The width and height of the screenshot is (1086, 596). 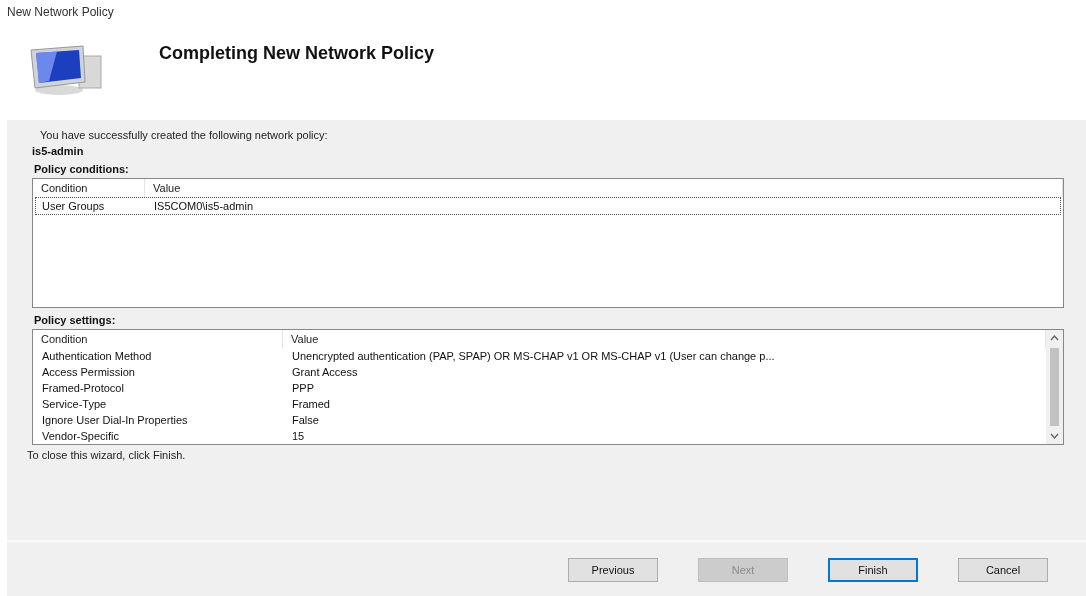 What do you see at coordinates (74, 404) in the screenshot?
I see `list-cell-text: Service-Type` at bounding box center [74, 404].